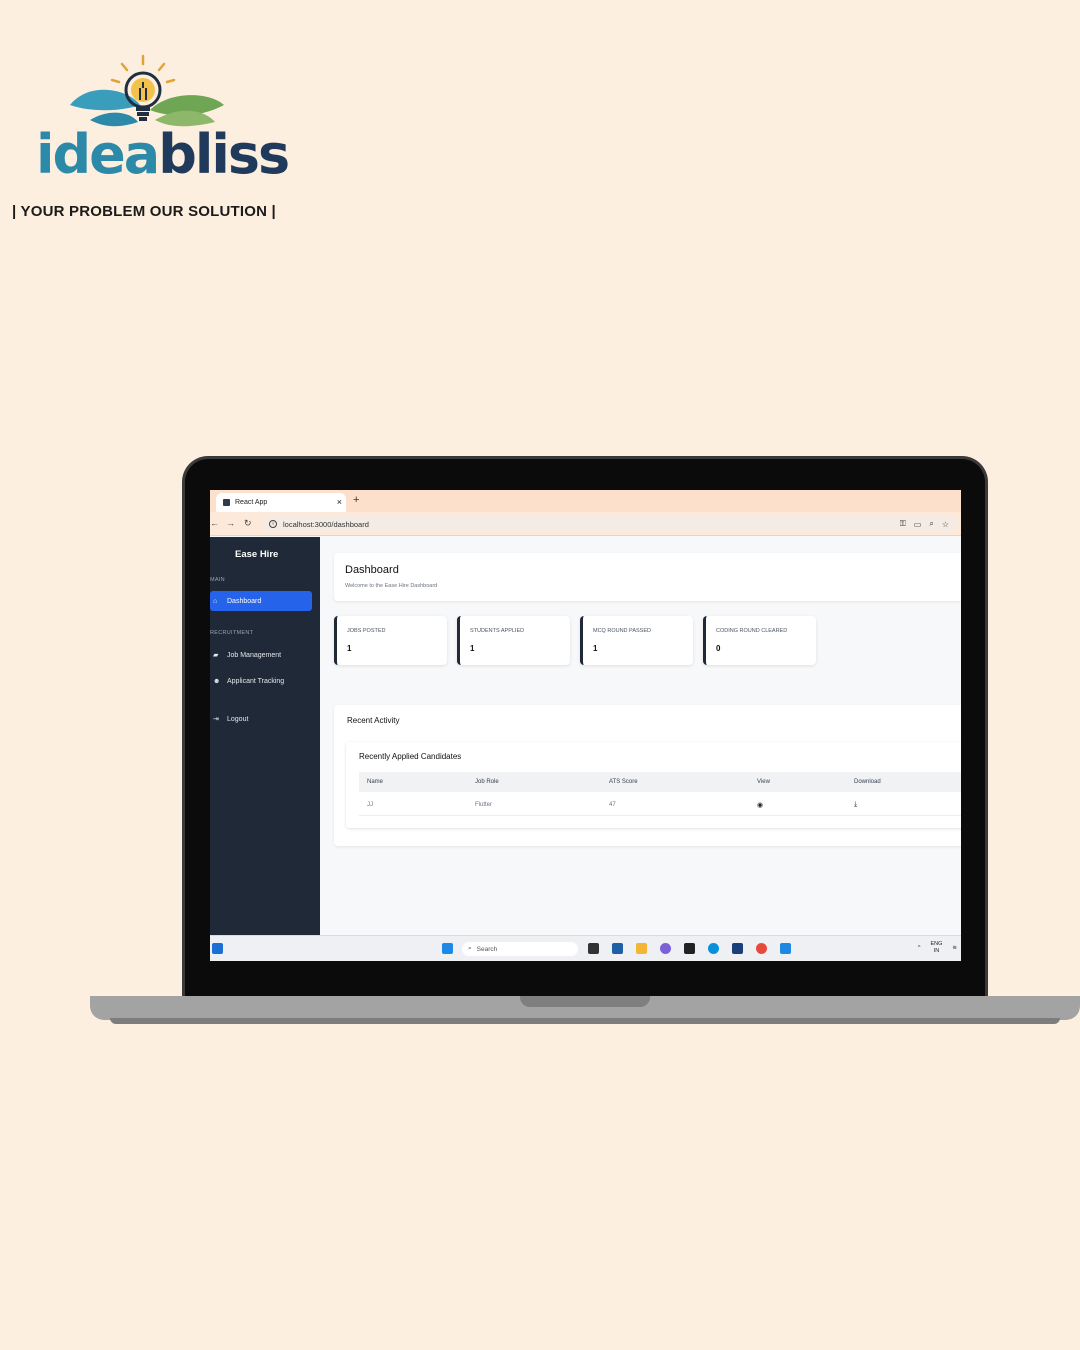  I want to click on vscode-icon, so click(785, 948).